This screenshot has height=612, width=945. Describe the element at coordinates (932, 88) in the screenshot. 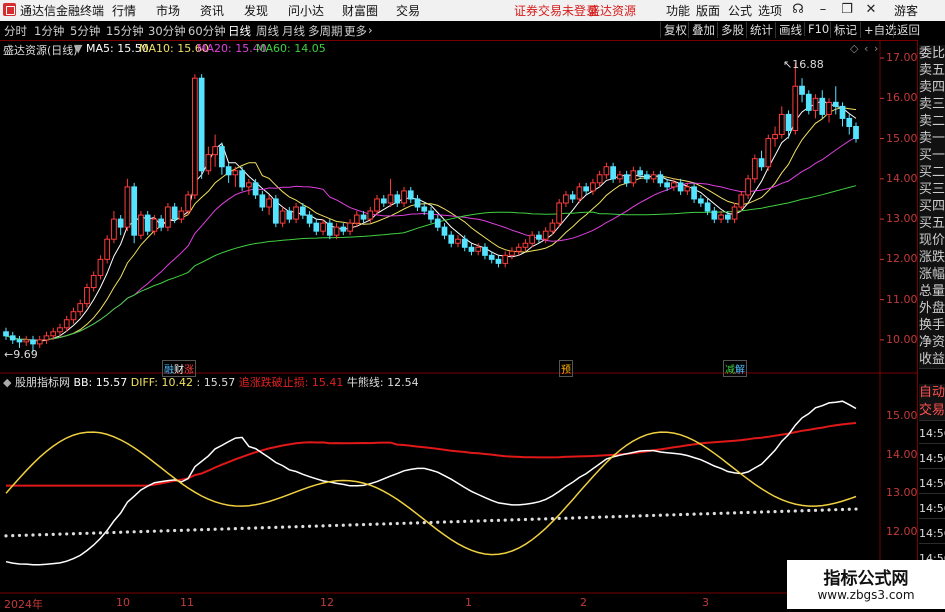

I see `side-tab-2: 卖四` at that location.